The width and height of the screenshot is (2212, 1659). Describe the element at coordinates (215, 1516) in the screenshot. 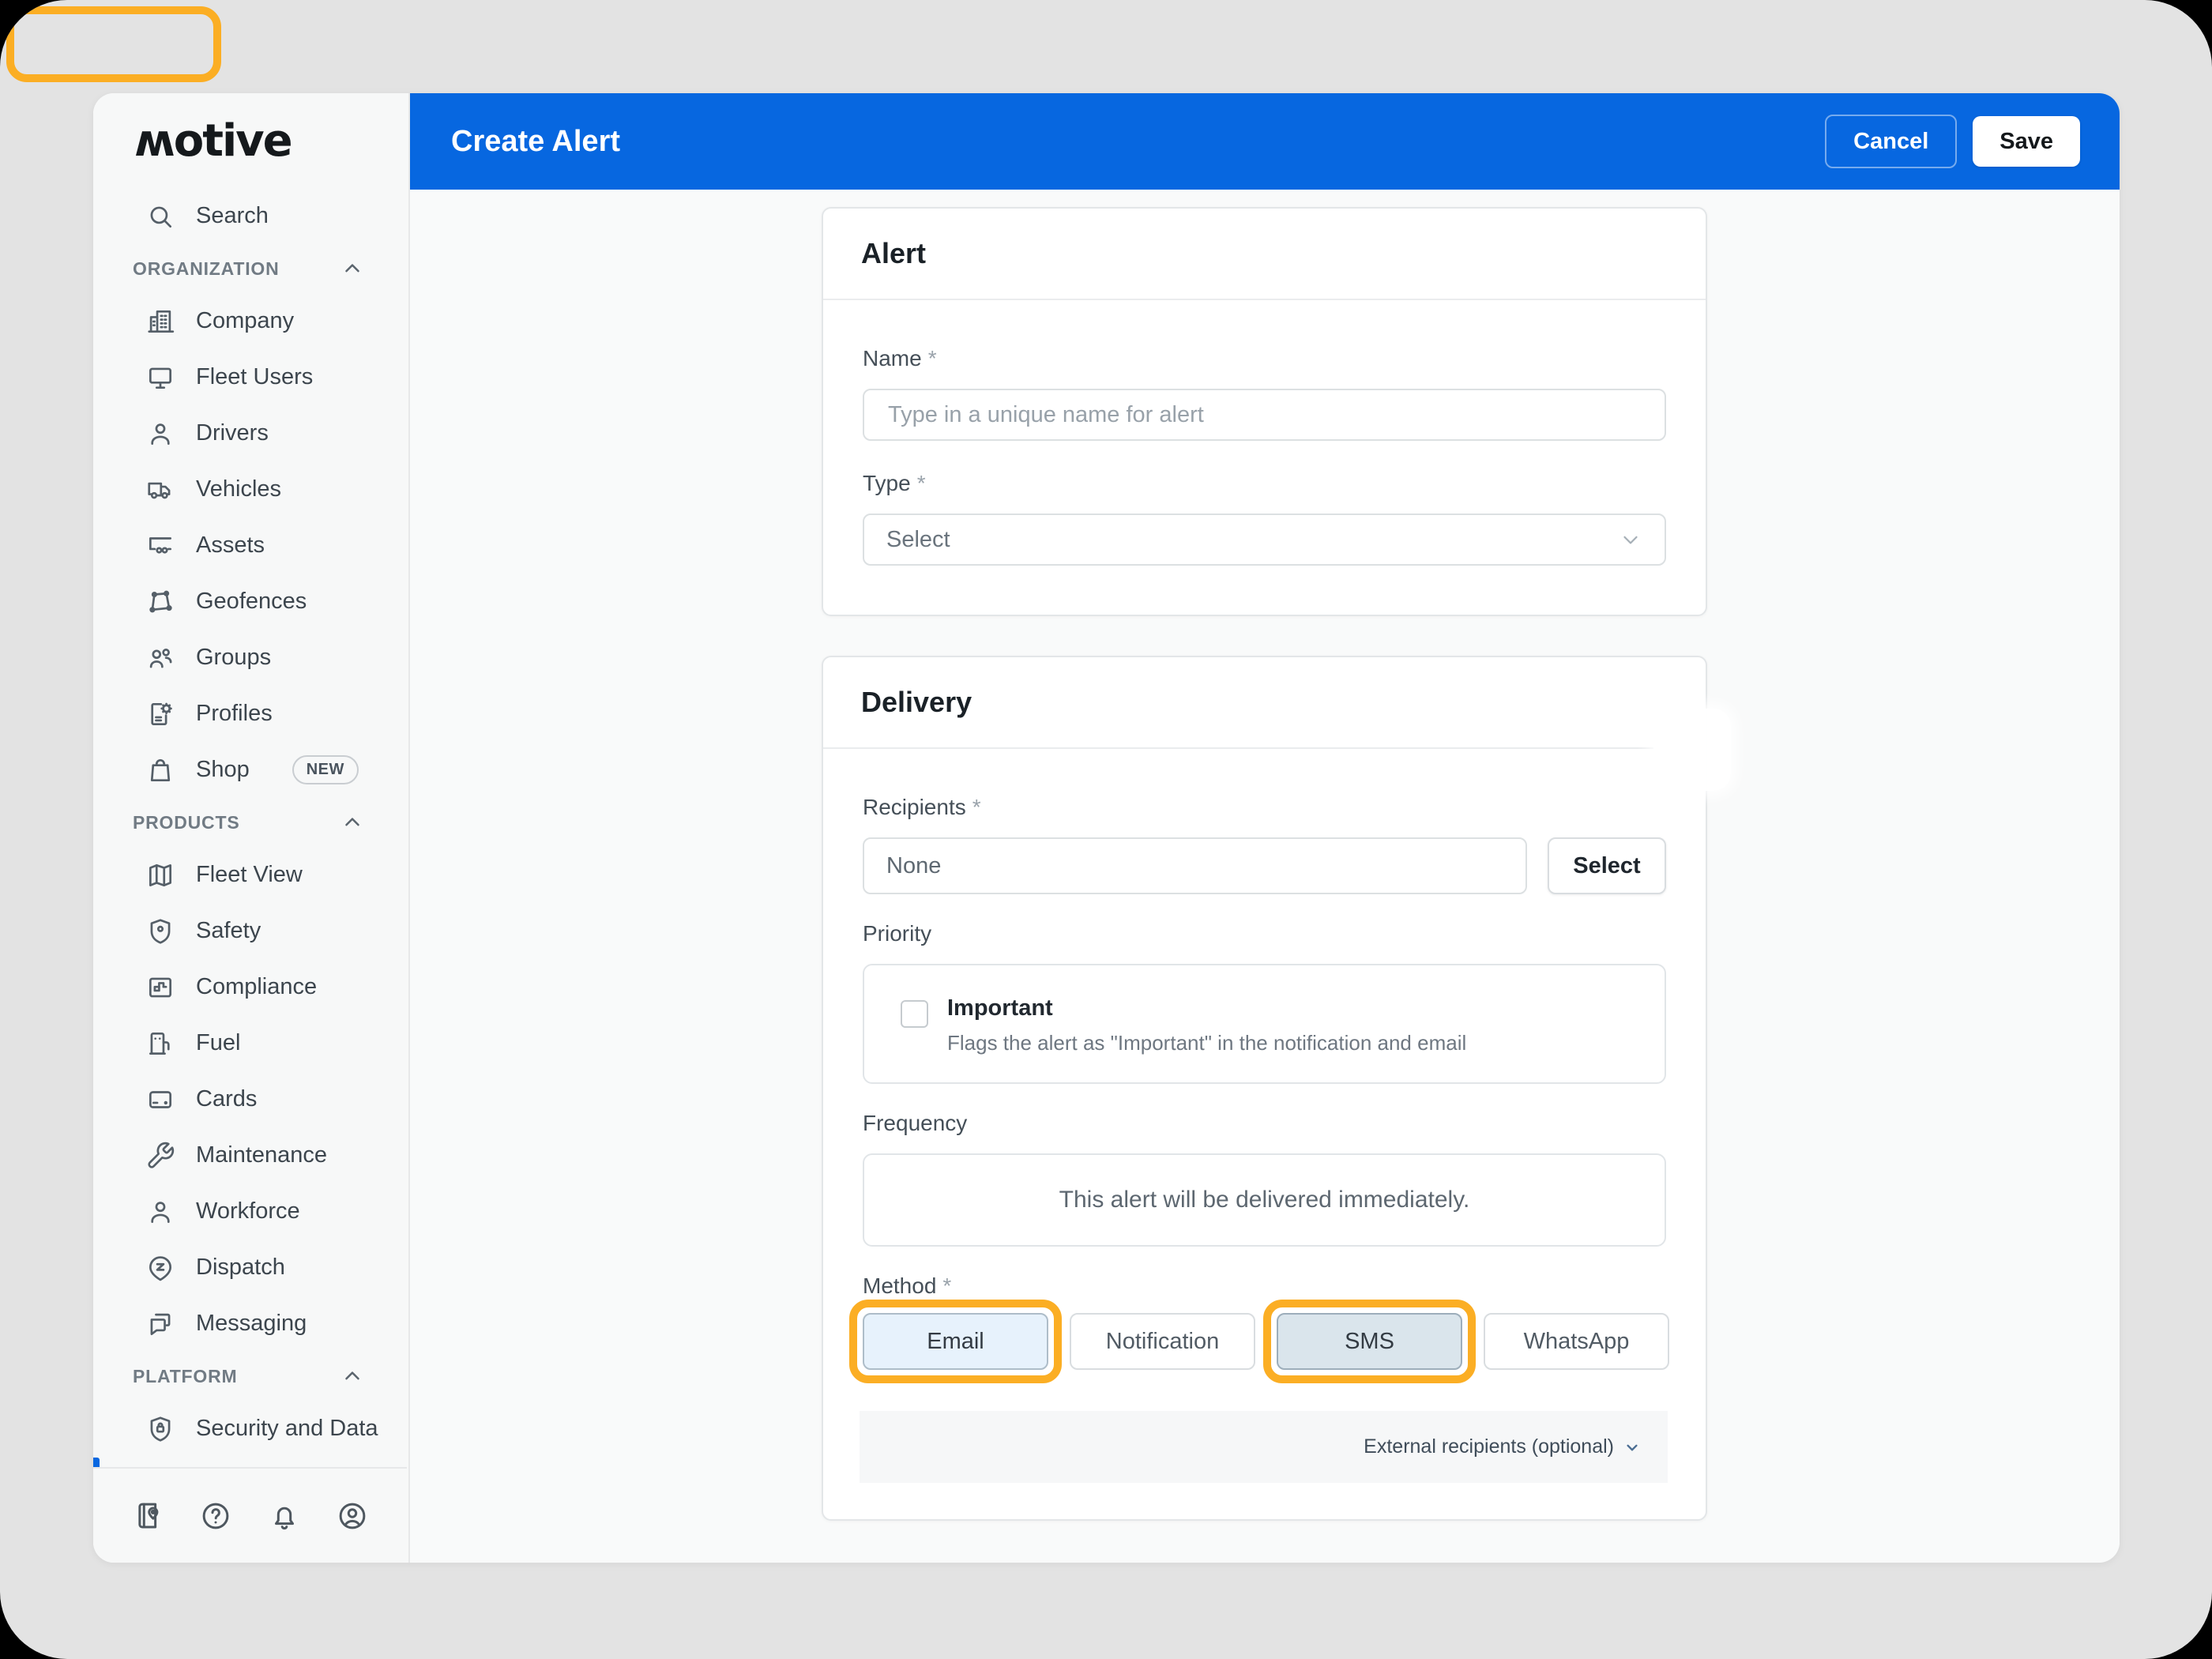

I see `help-icon` at that location.